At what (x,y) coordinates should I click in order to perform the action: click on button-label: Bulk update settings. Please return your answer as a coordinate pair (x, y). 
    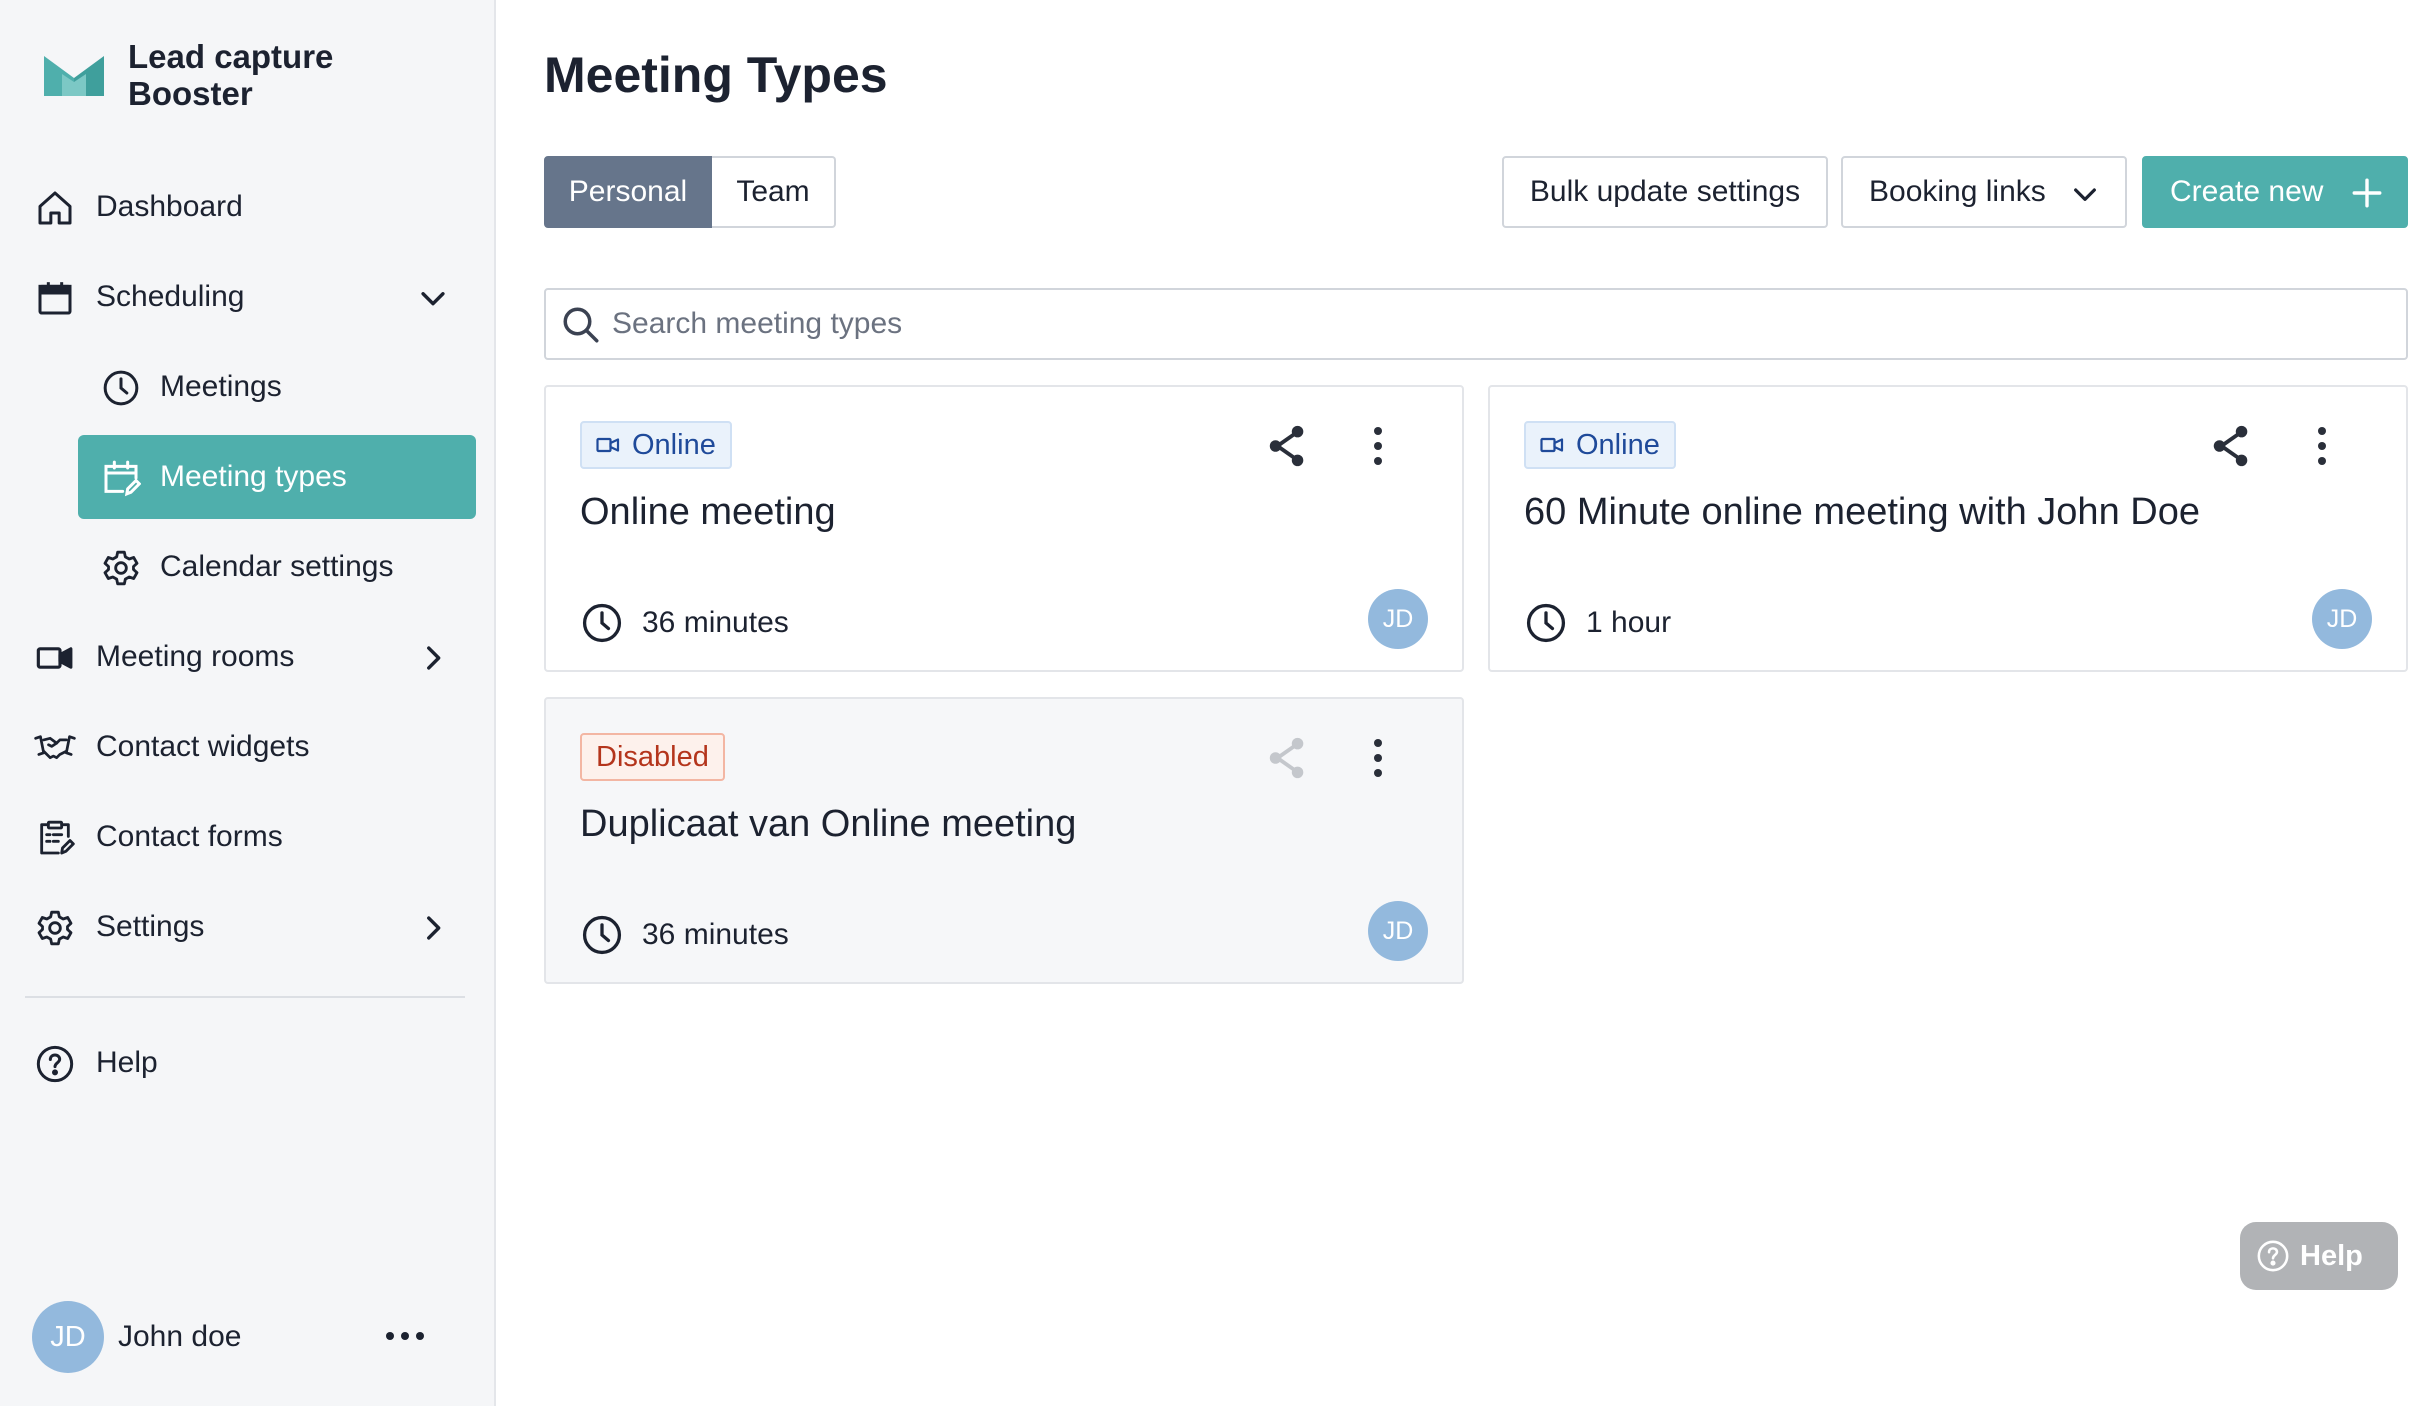
    Looking at the image, I should click on (1665, 191).